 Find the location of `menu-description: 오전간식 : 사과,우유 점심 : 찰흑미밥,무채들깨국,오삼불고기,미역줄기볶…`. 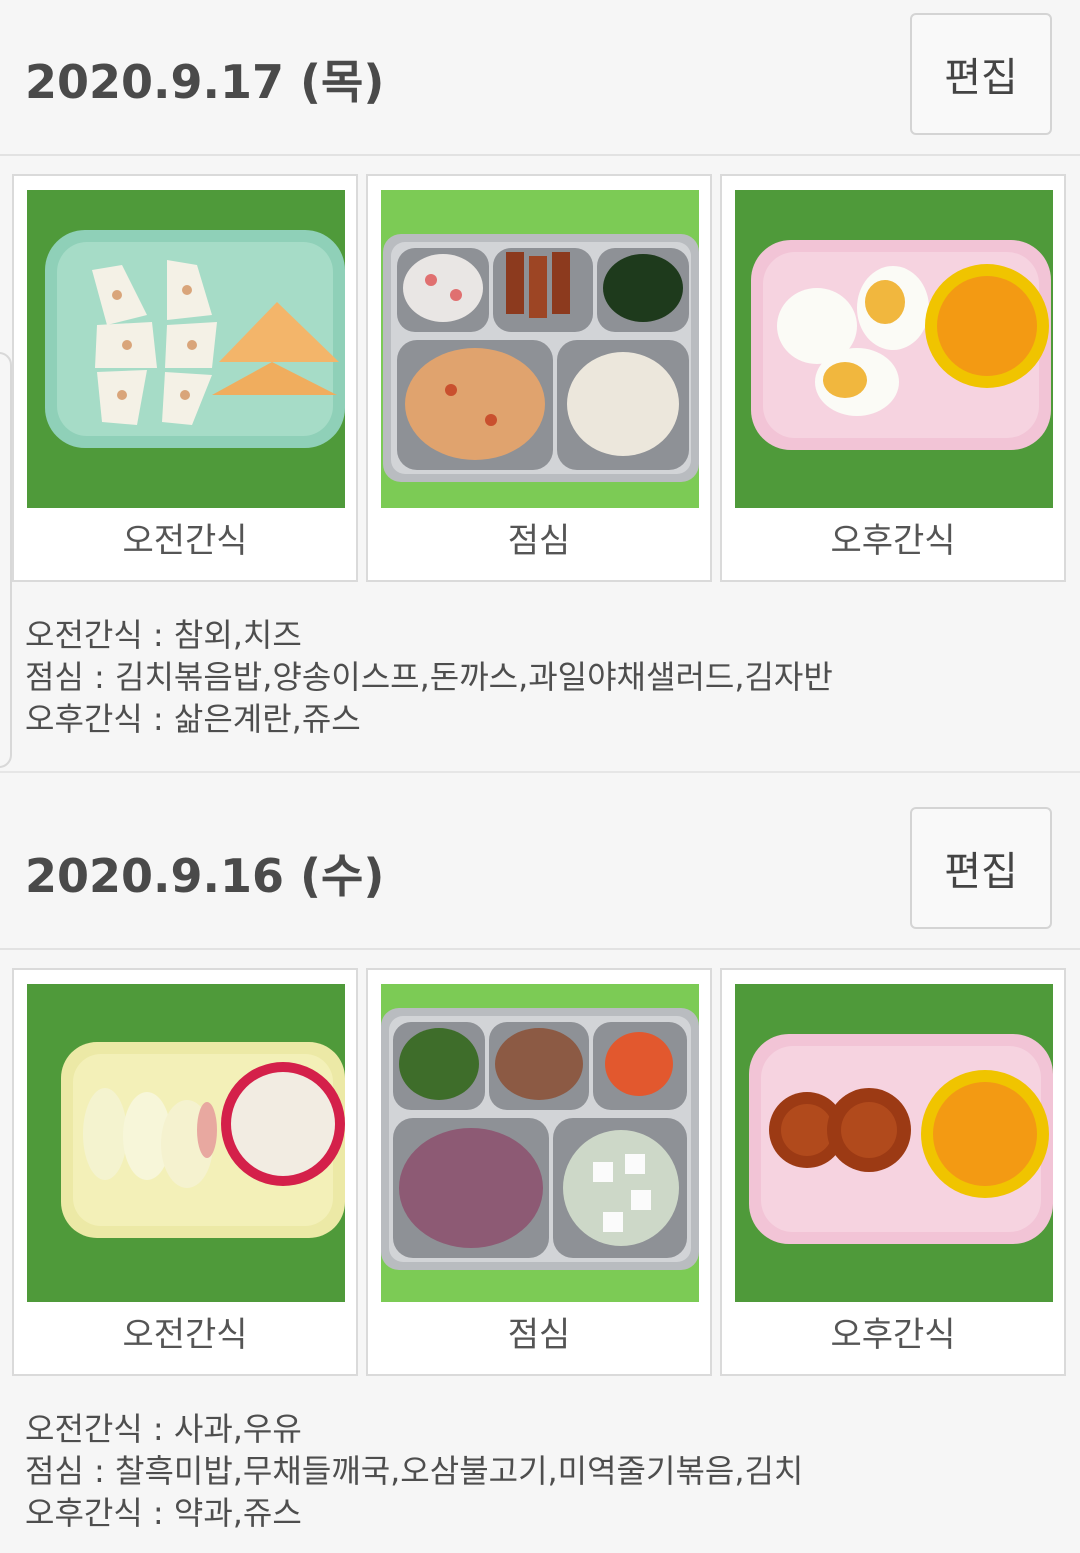

menu-description: 오전간식 : 사과,우유 점심 : 찰흑미밥,무채들깨국,오삼불고기,미역줄기볶… is located at coordinates (545, 1471).